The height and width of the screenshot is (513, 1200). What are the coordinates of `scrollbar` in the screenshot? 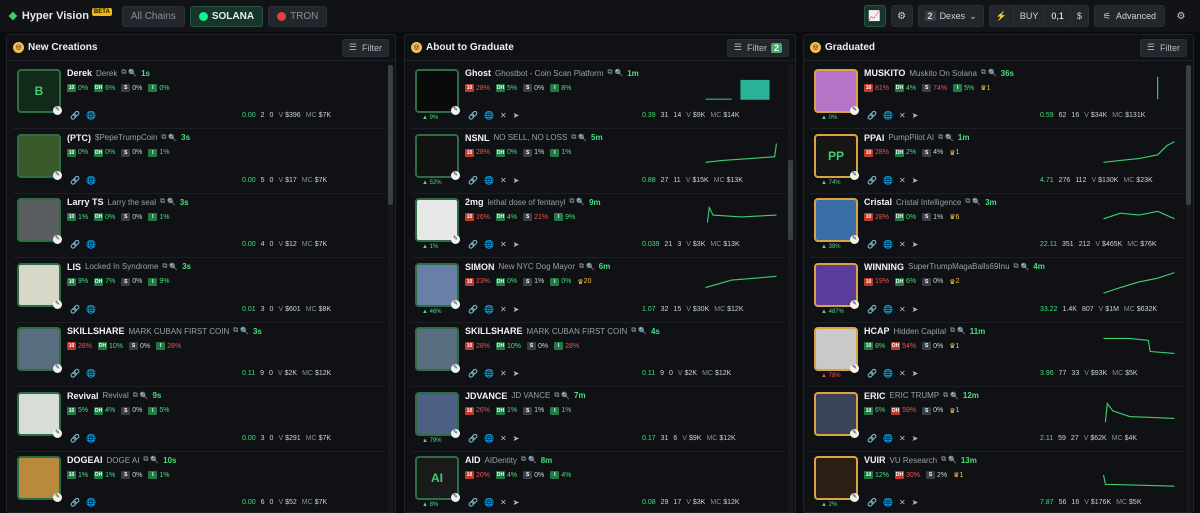 It's located at (1188, 288).